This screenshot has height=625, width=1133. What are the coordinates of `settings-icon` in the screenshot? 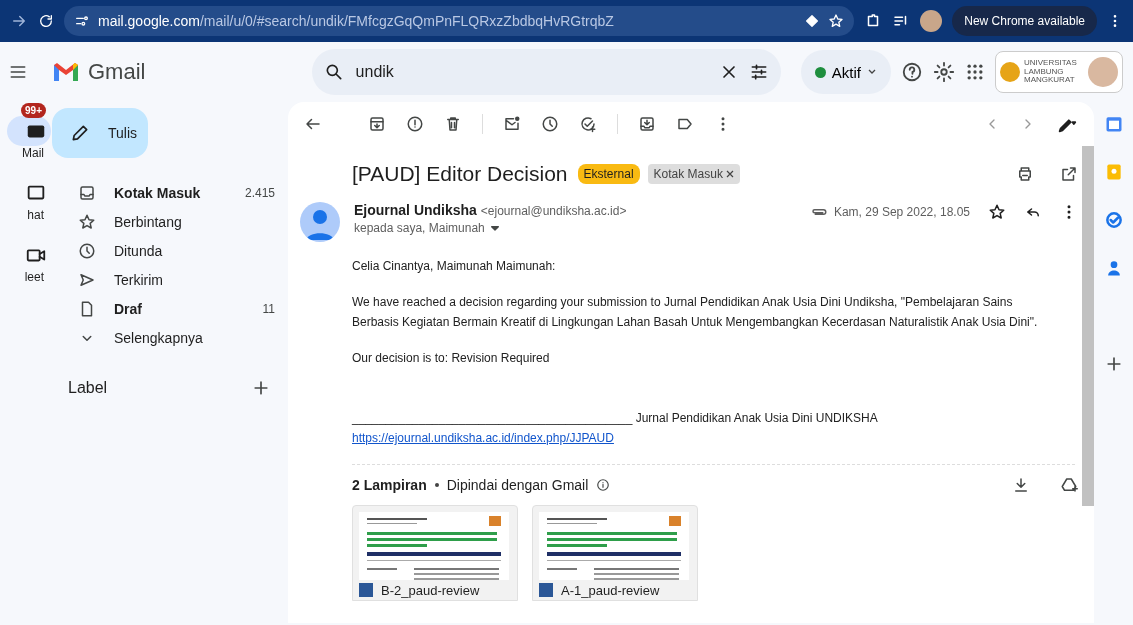 It's located at (944, 72).